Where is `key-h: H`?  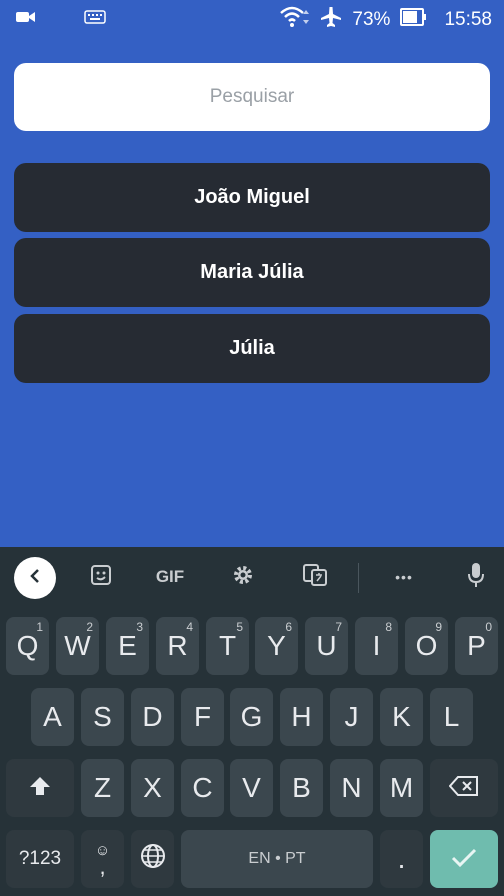 key-h: H is located at coordinates (301, 717).